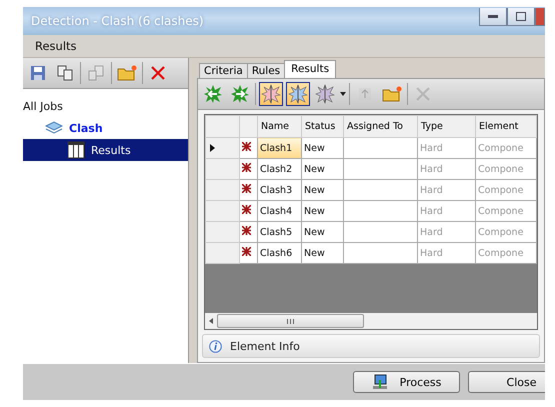 This screenshot has height=407, width=555. What do you see at coordinates (323, 127) in the screenshot?
I see `column-header: Status` at bounding box center [323, 127].